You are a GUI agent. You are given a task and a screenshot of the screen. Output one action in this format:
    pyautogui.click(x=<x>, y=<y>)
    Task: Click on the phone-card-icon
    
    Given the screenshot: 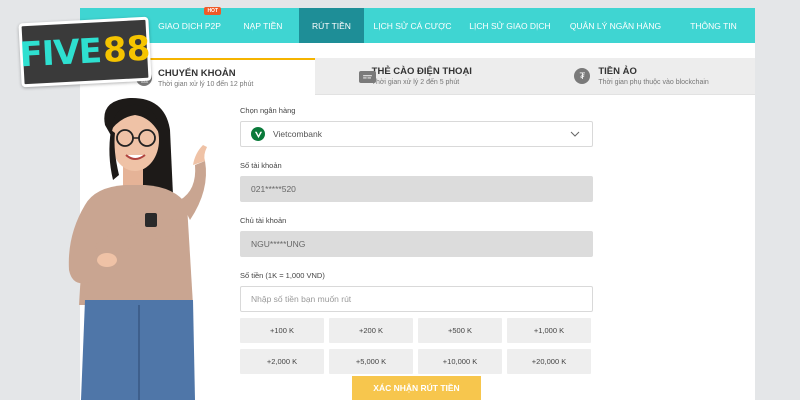 What is the action you would take?
    pyautogui.click(x=367, y=77)
    